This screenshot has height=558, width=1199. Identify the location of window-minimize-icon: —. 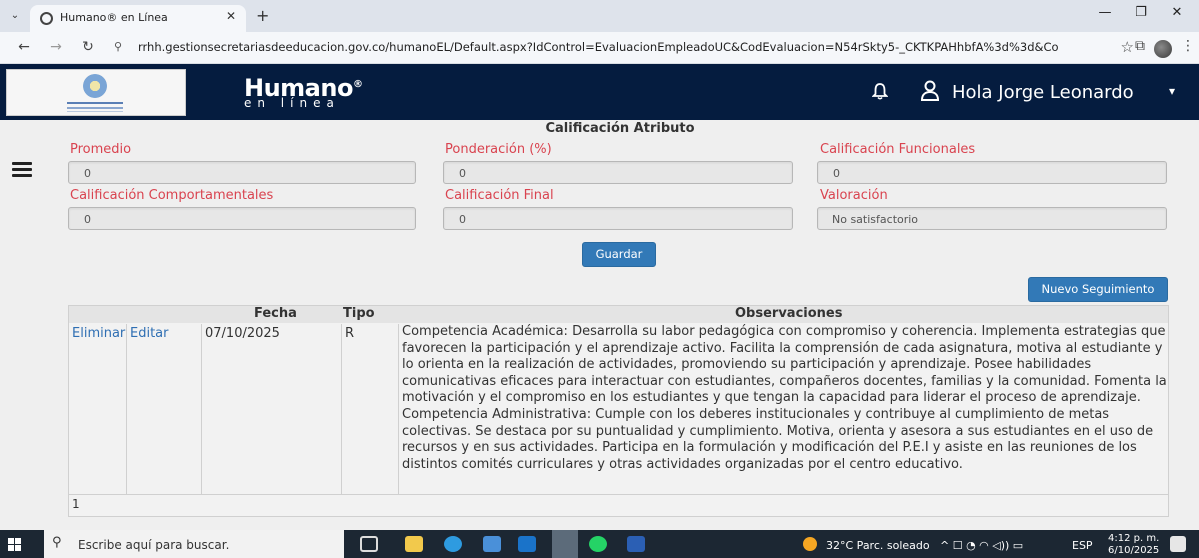
(1105, 12).